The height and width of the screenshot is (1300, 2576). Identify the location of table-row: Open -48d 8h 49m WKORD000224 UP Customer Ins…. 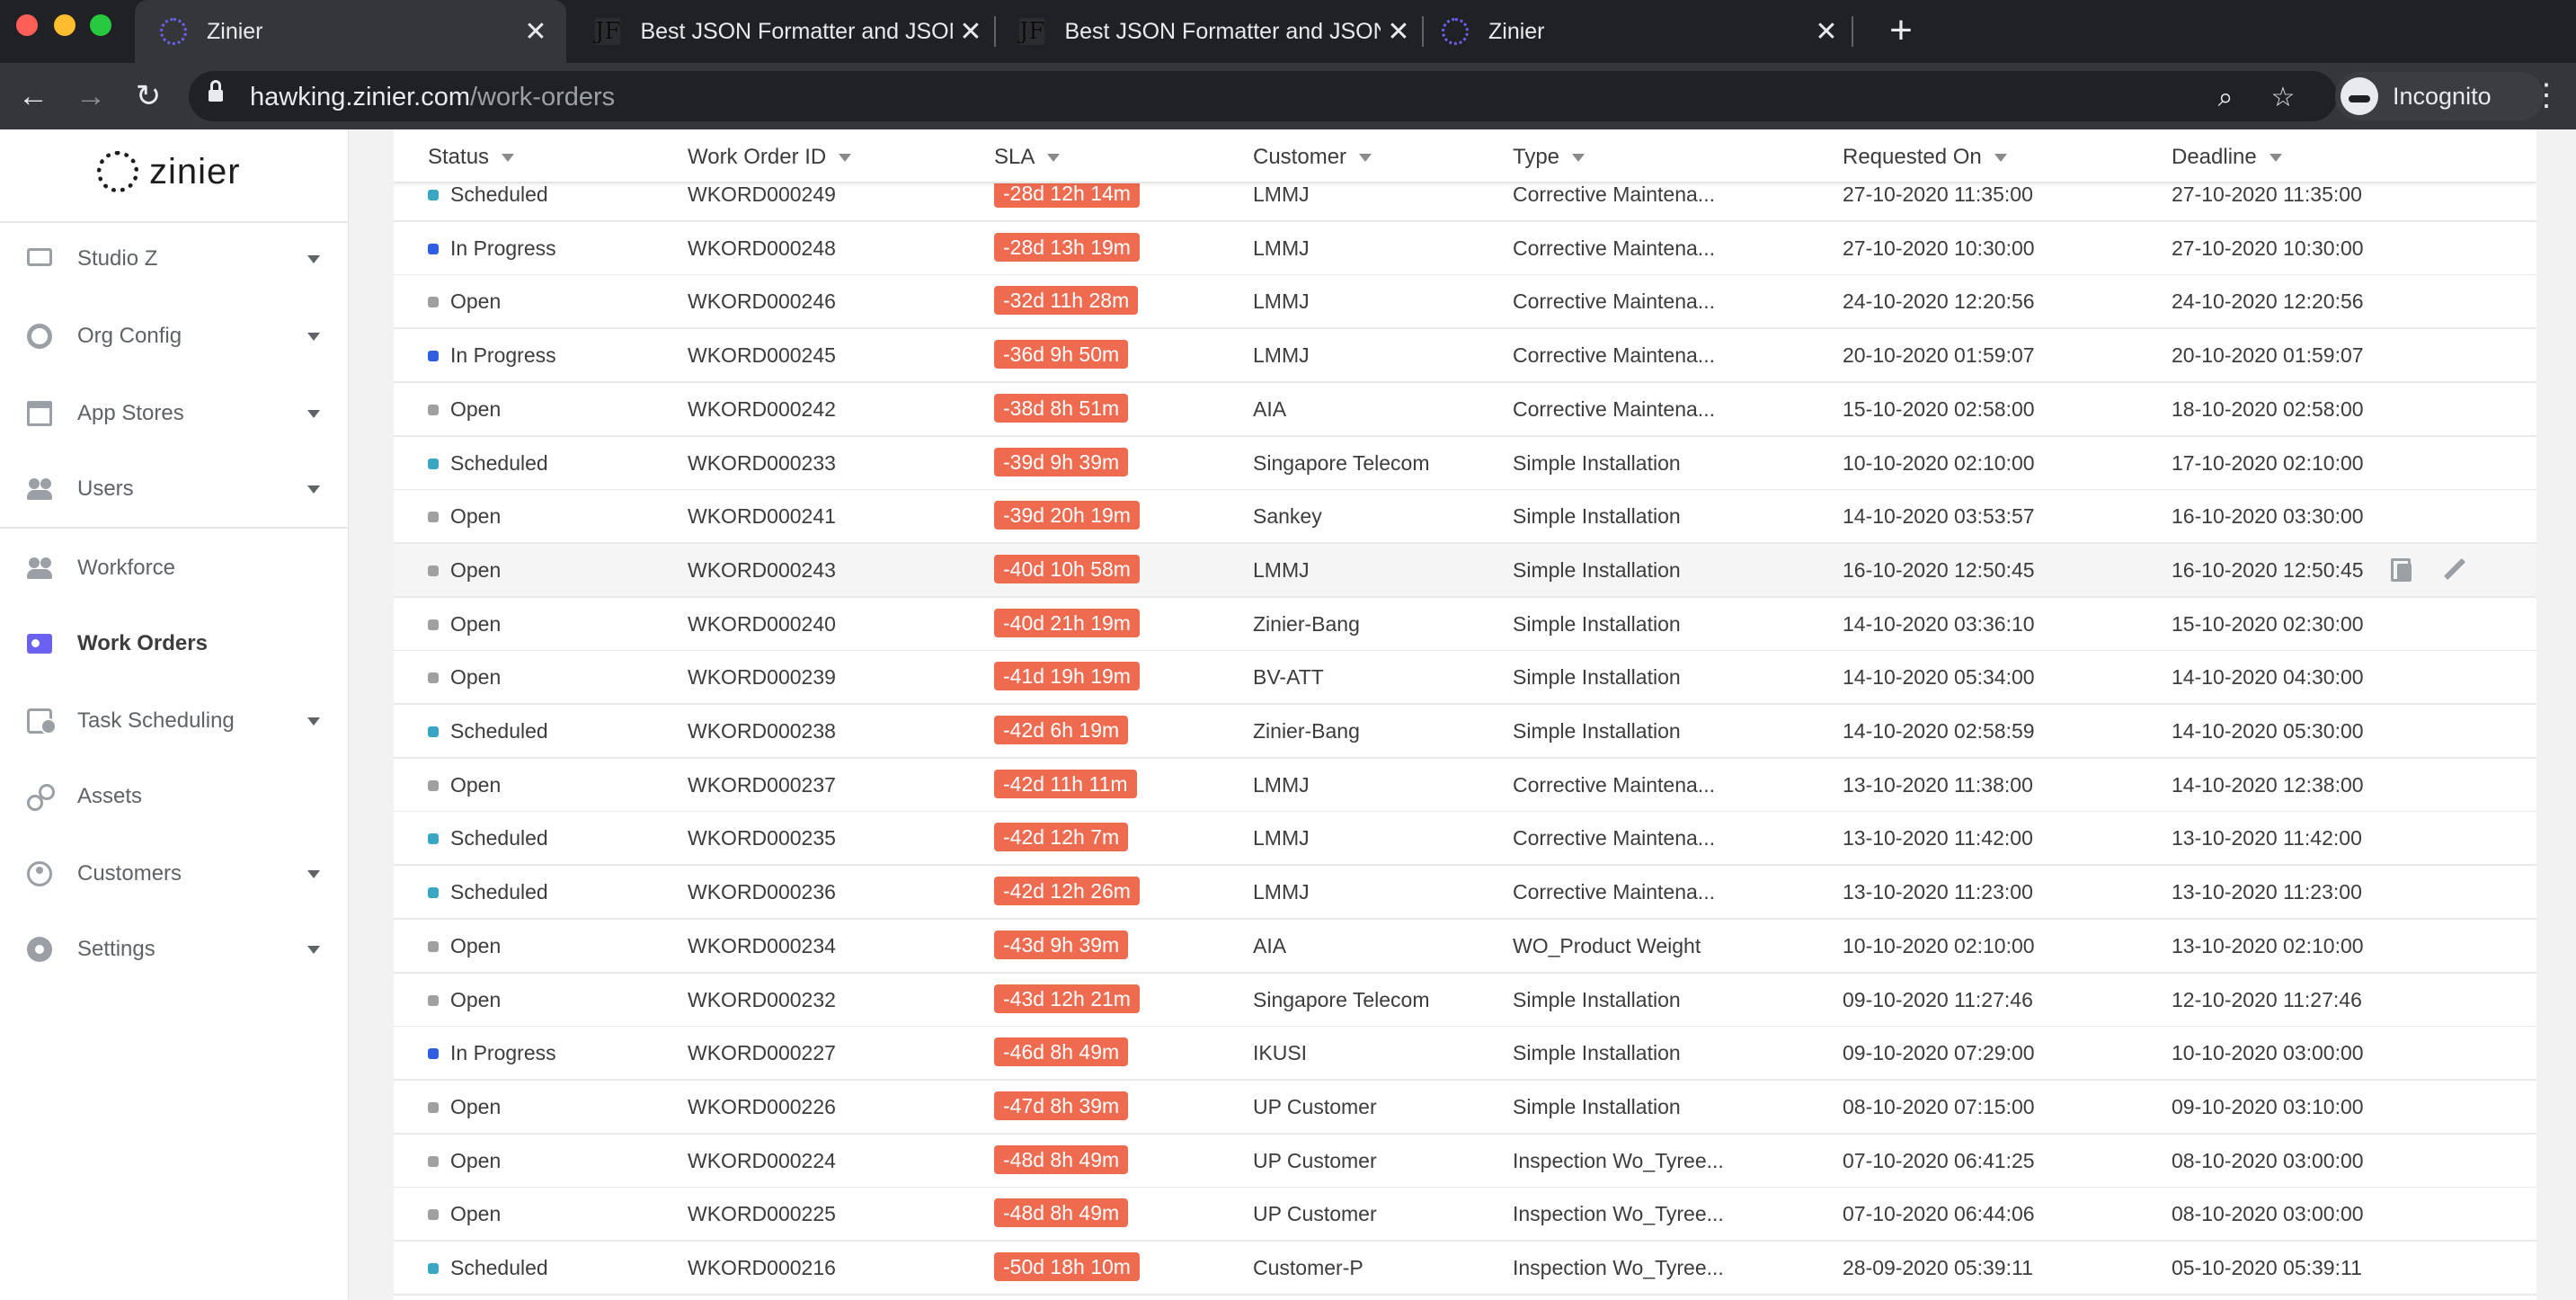
(1465, 1162).